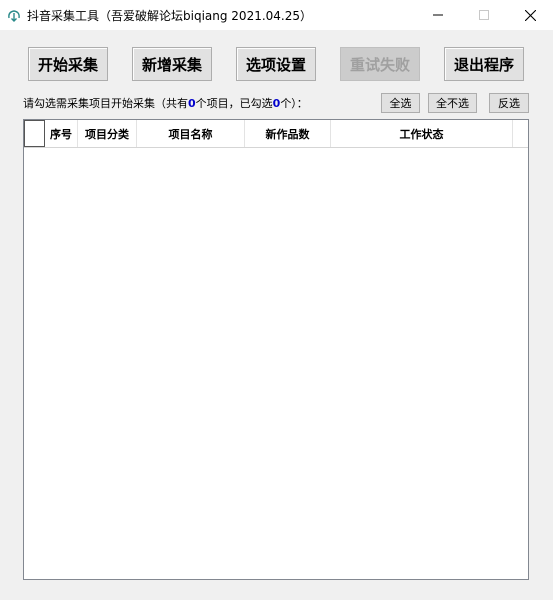 Image resolution: width=553 pixels, height=600 pixels. What do you see at coordinates (484, 64) in the screenshot?
I see `exit-button: 退出程序` at bounding box center [484, 64].